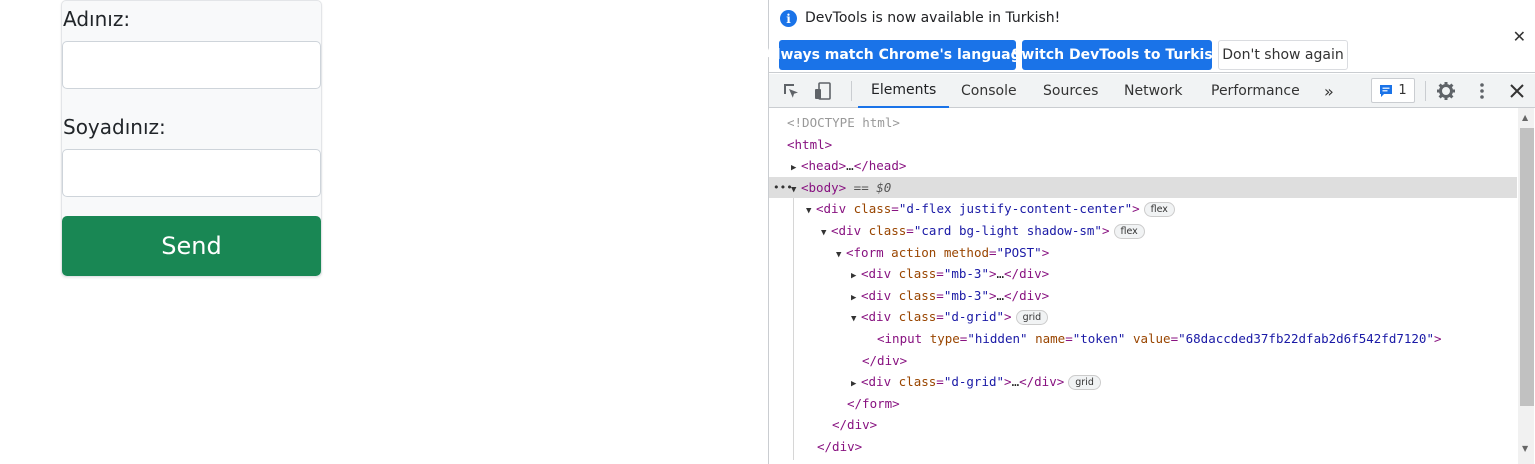 The width and height of the screenshot is (1535, 464). I want to click on elements-scrollbar: ▲ ▼, so click(1526, 286).